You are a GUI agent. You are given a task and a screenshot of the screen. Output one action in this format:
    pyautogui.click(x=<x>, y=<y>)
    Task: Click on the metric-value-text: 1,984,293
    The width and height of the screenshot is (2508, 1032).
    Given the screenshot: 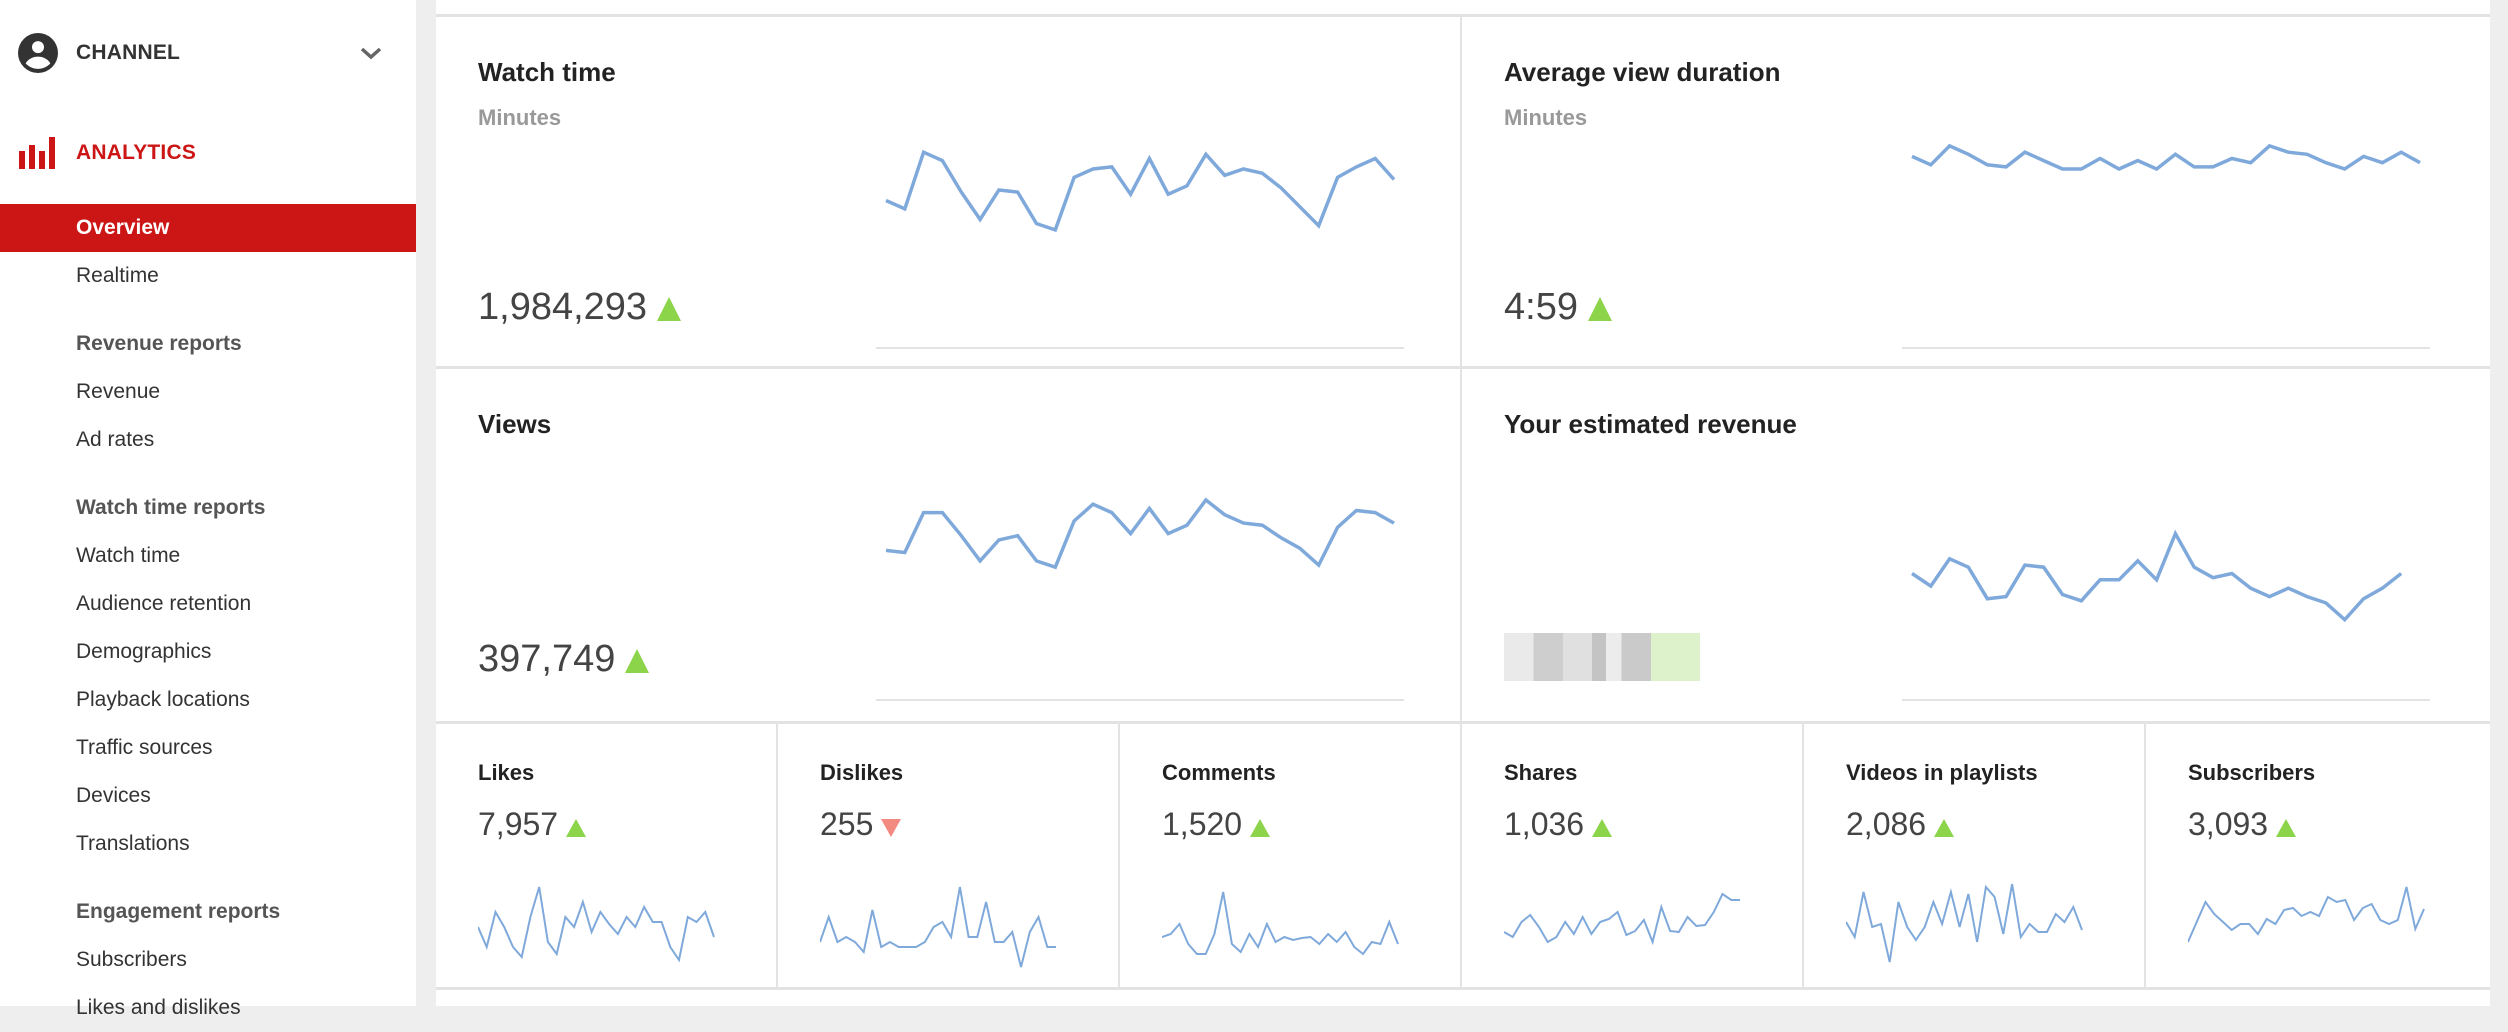 What is the action you would take?
    pyautogui.click(x=562, y=307)
    